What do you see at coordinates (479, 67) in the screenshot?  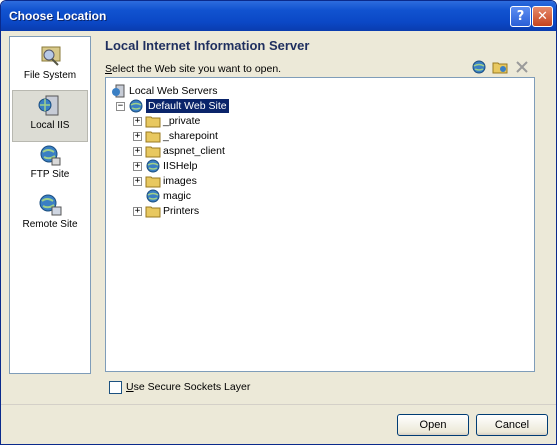 I see `new-web-app-icon` at bounding box center [479, 67].